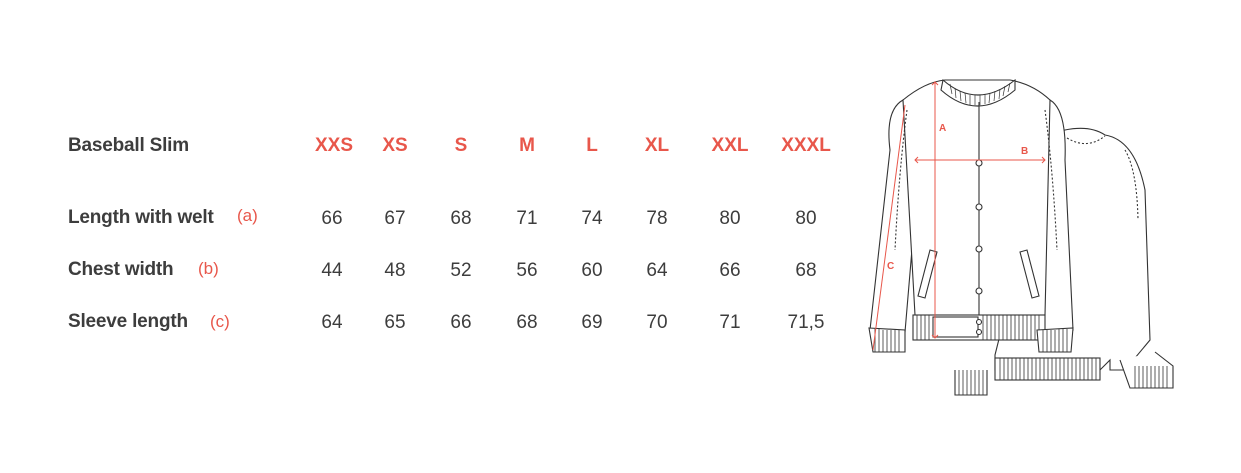 The width and height of the screenshot is (1241, 473). What do you see at coordinates (890, 266) in the screenshot?
I see `label-c: C` at bounding box center [890, 266].